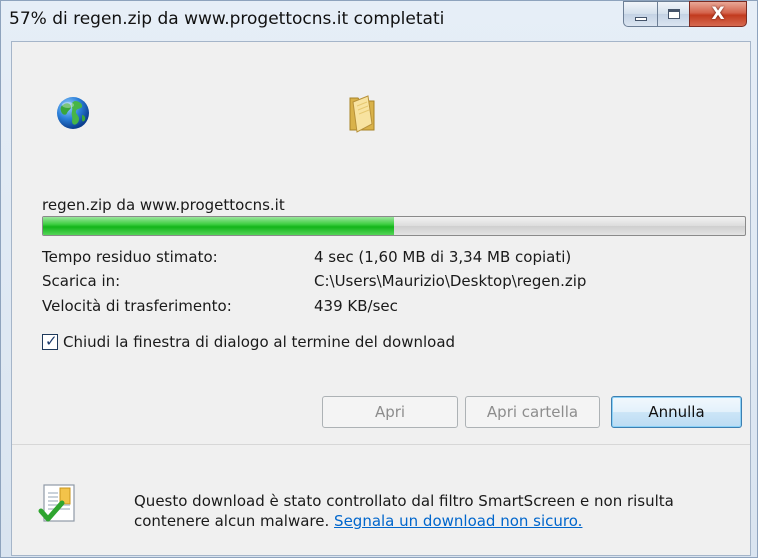 The height and width of the screenshot is (558, 758). I want to click on time-remaining-label: Tempo residuo stimato:, so click(130, 257).